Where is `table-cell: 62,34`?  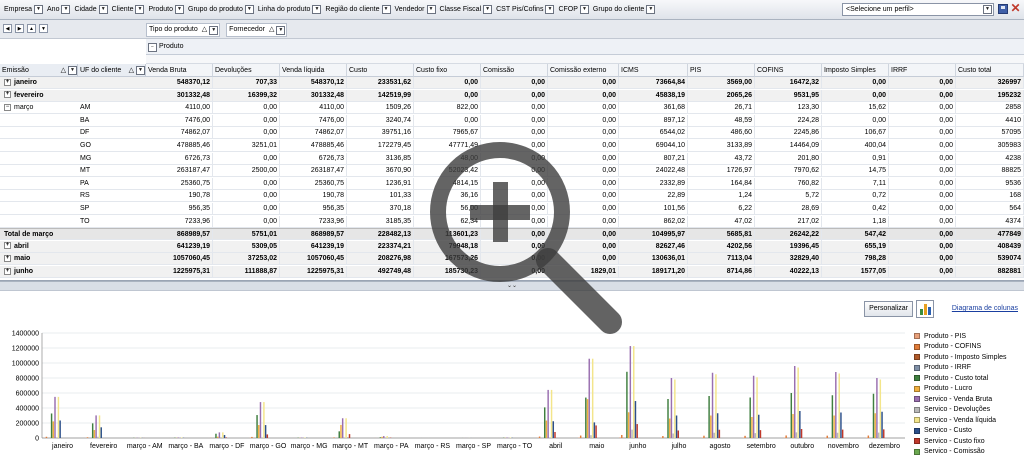
table-cell: 62,34 is located at coordinates (447, 221).